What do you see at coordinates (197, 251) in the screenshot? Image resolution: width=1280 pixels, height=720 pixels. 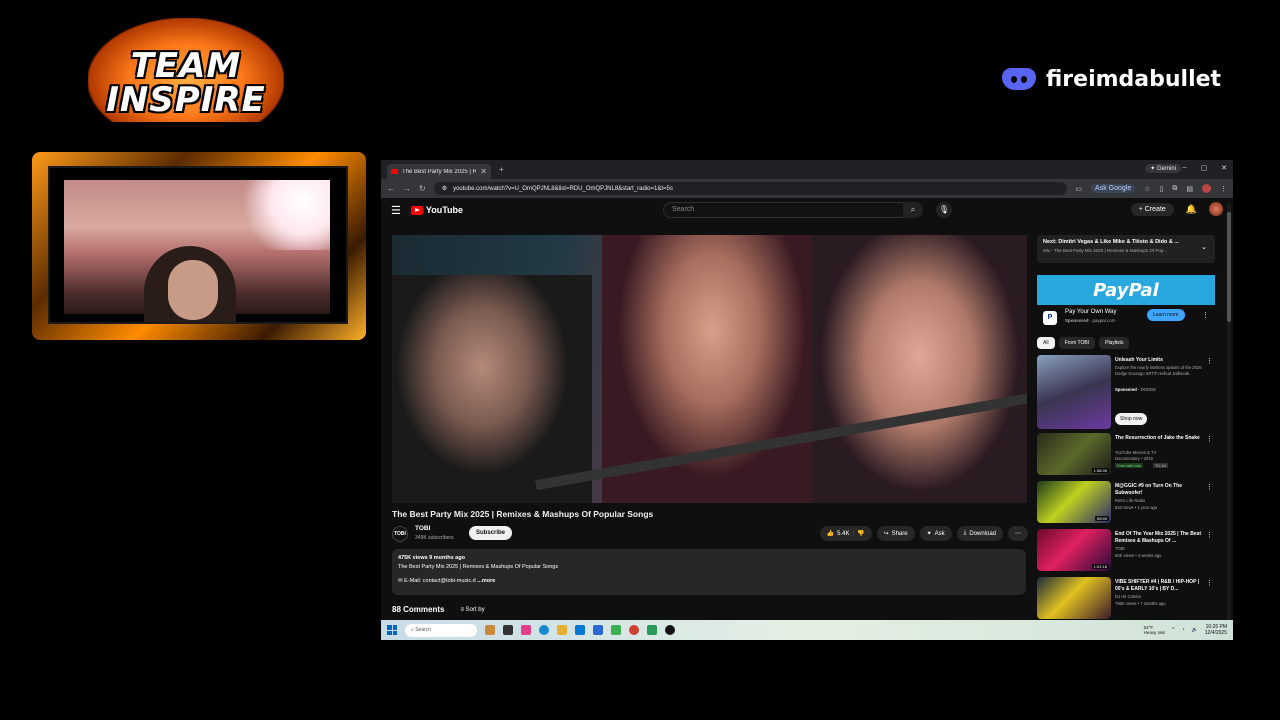 I see `webcam-feed` at bounding box center [197, 251].